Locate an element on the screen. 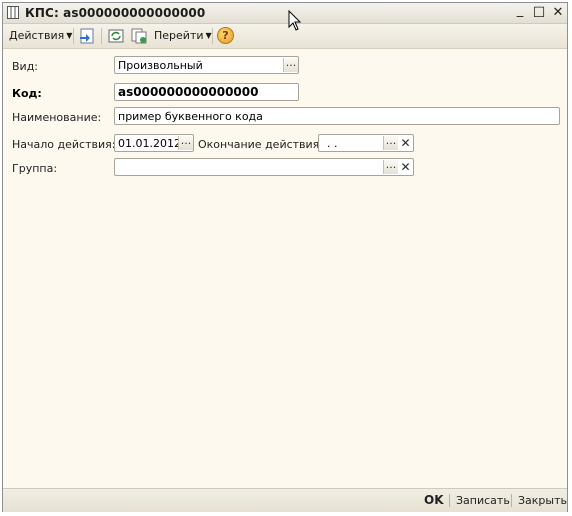 The image size is (572, 516). footer-bar: OK Записать Закрыть is located at coordinates (285, 500).